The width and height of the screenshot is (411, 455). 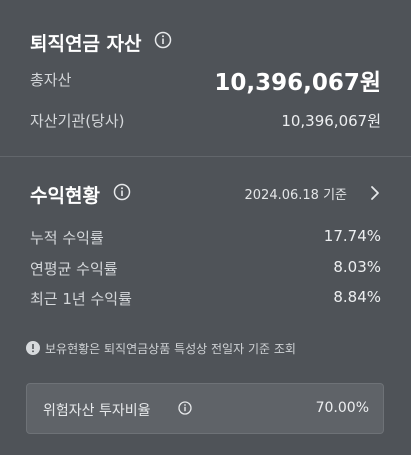 What do you see at coordinates (342, 408) in the screenshot?
I see `risk-value: 70.00%` at bounding box center [342, 408].